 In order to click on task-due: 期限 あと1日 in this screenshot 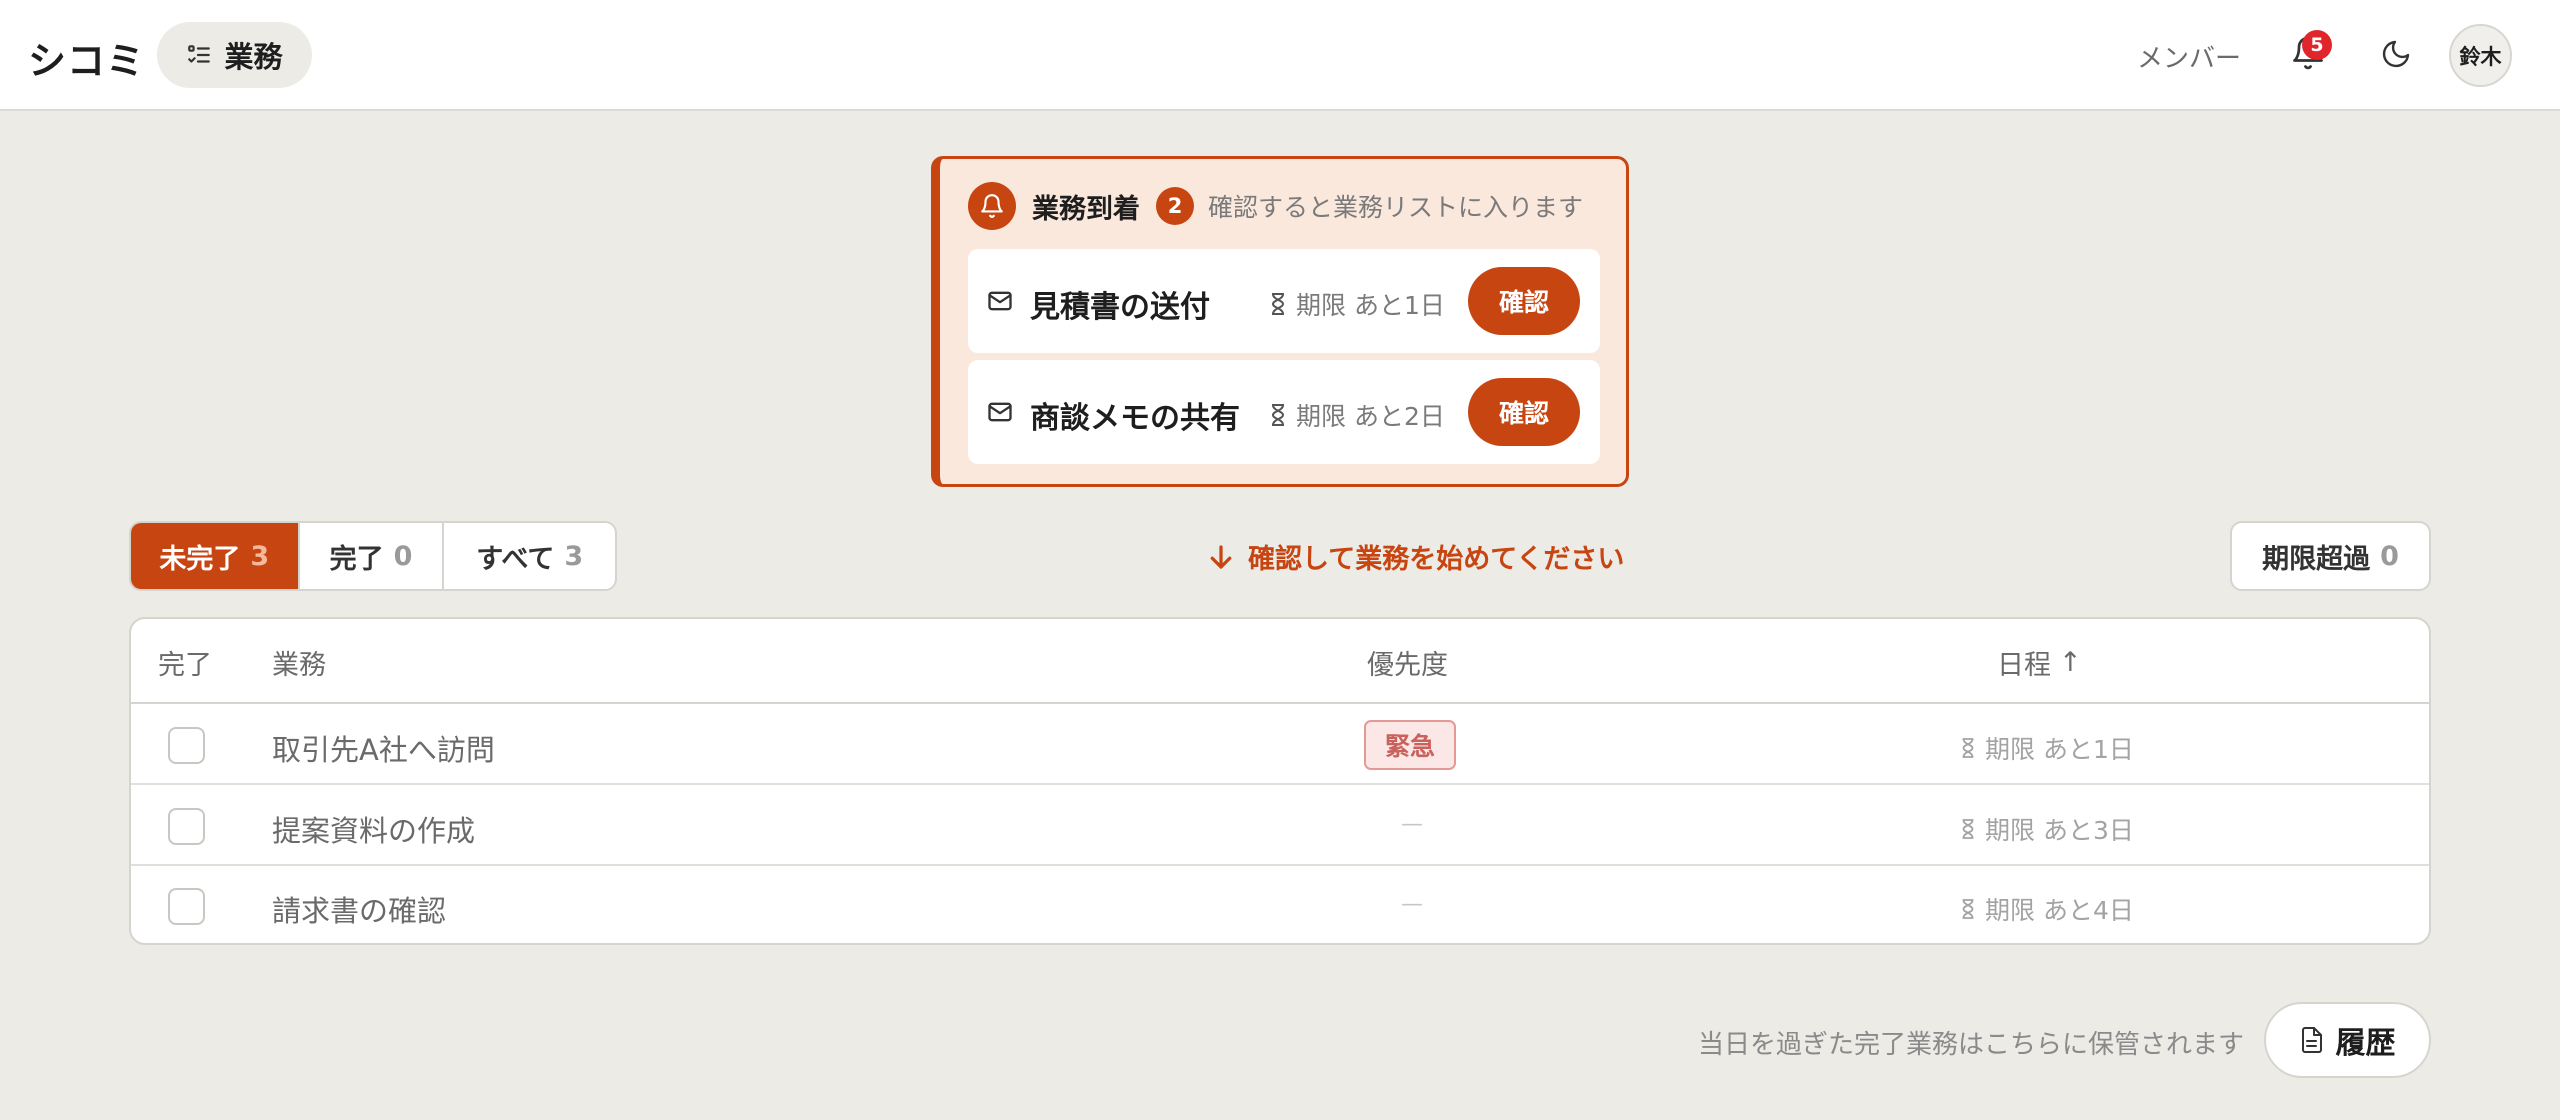, I will do `click(2046, 748)`.